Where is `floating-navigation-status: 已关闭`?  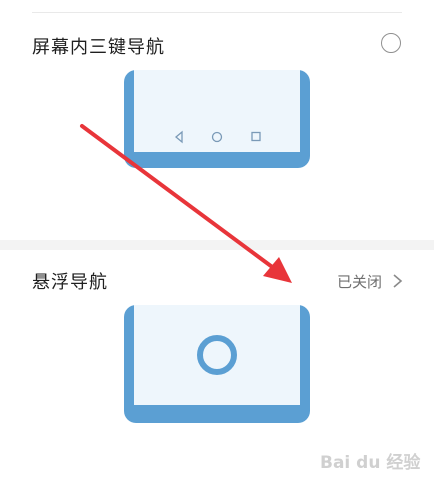
floating-navigation-status: 已关闭 is located at coordinates (359, 281).